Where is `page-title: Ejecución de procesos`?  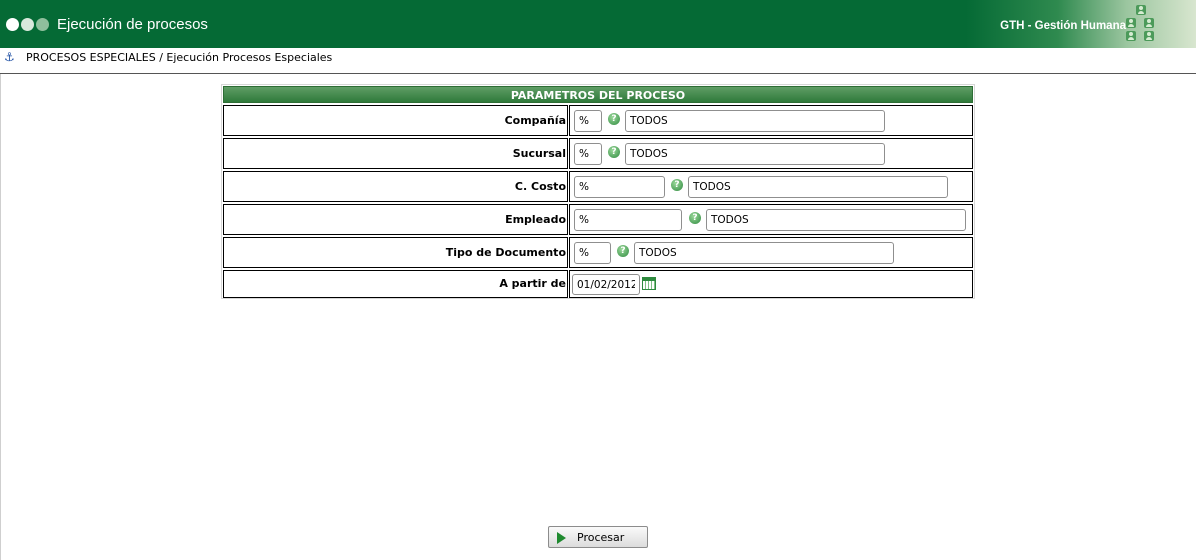 page-title: Ejecución de procesos is located at coordinates (132, 24).